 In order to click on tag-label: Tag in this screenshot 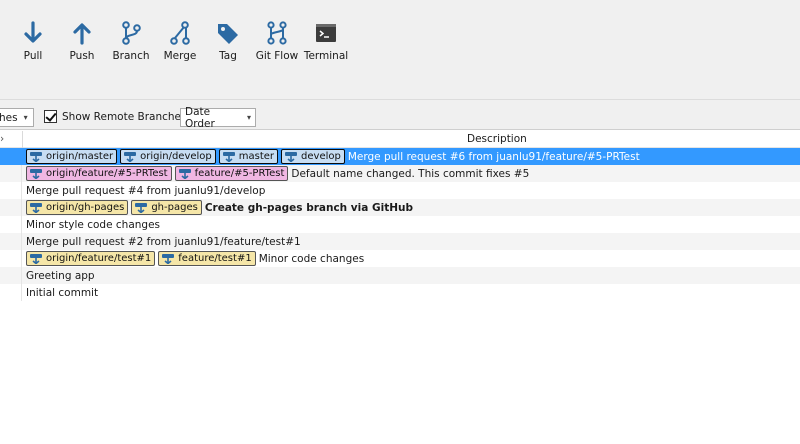, I will do `click(228, 56)`.